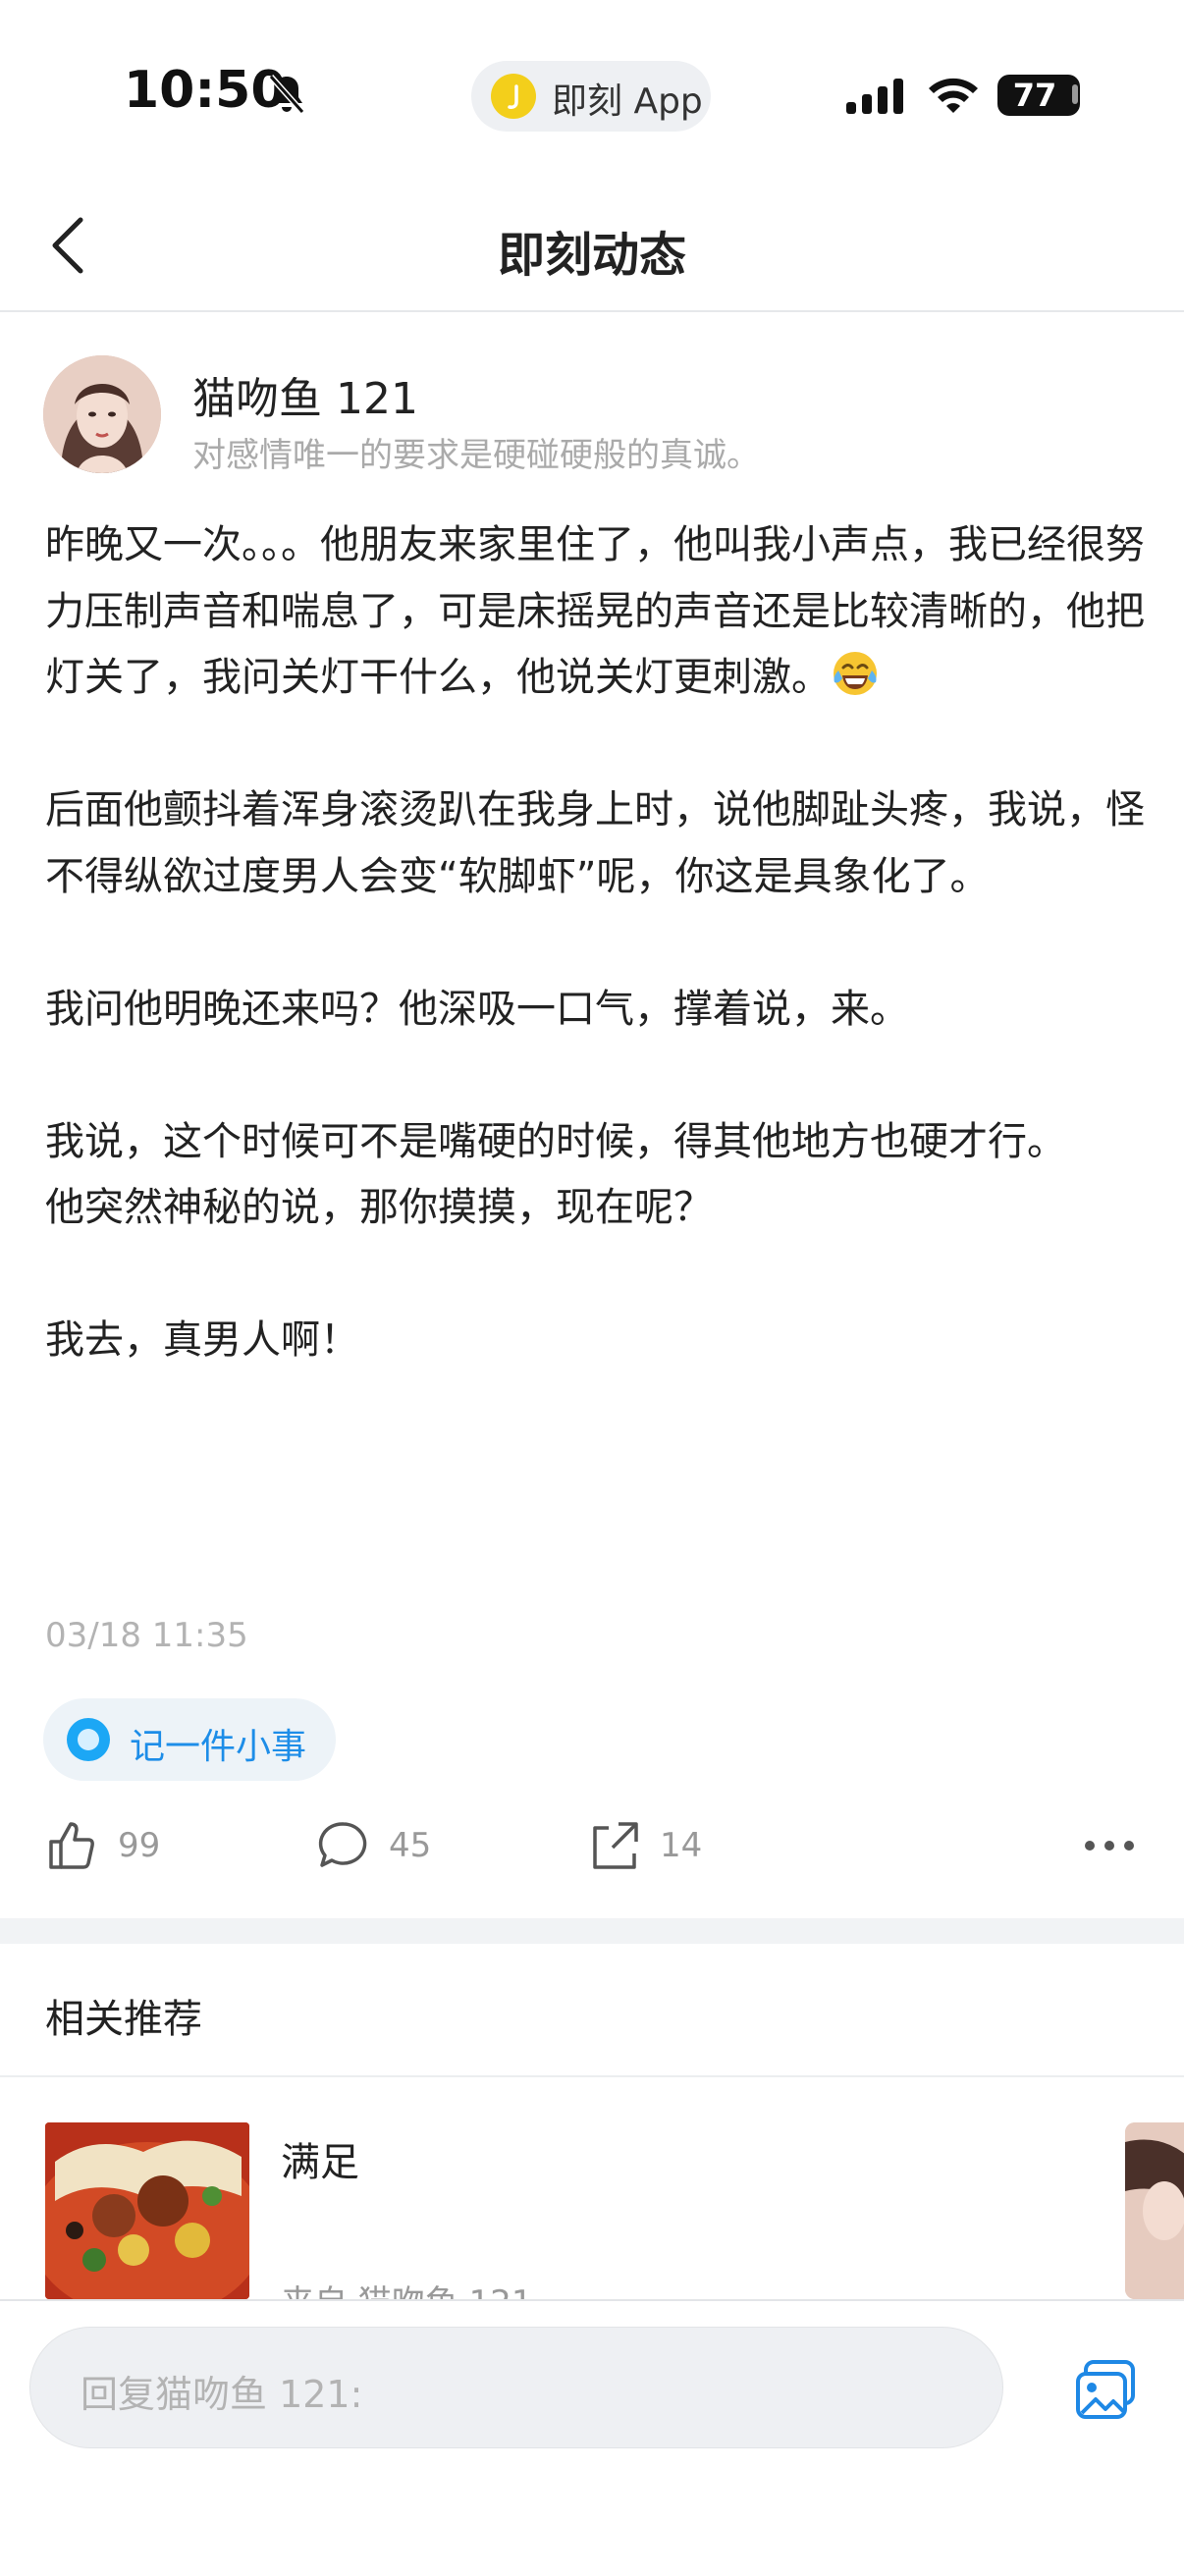 The height and width of the screenshot is (2576, 1184). Describe the element at coordinates (874, 96) in the screenshot. I see `signal-icon` at that location.